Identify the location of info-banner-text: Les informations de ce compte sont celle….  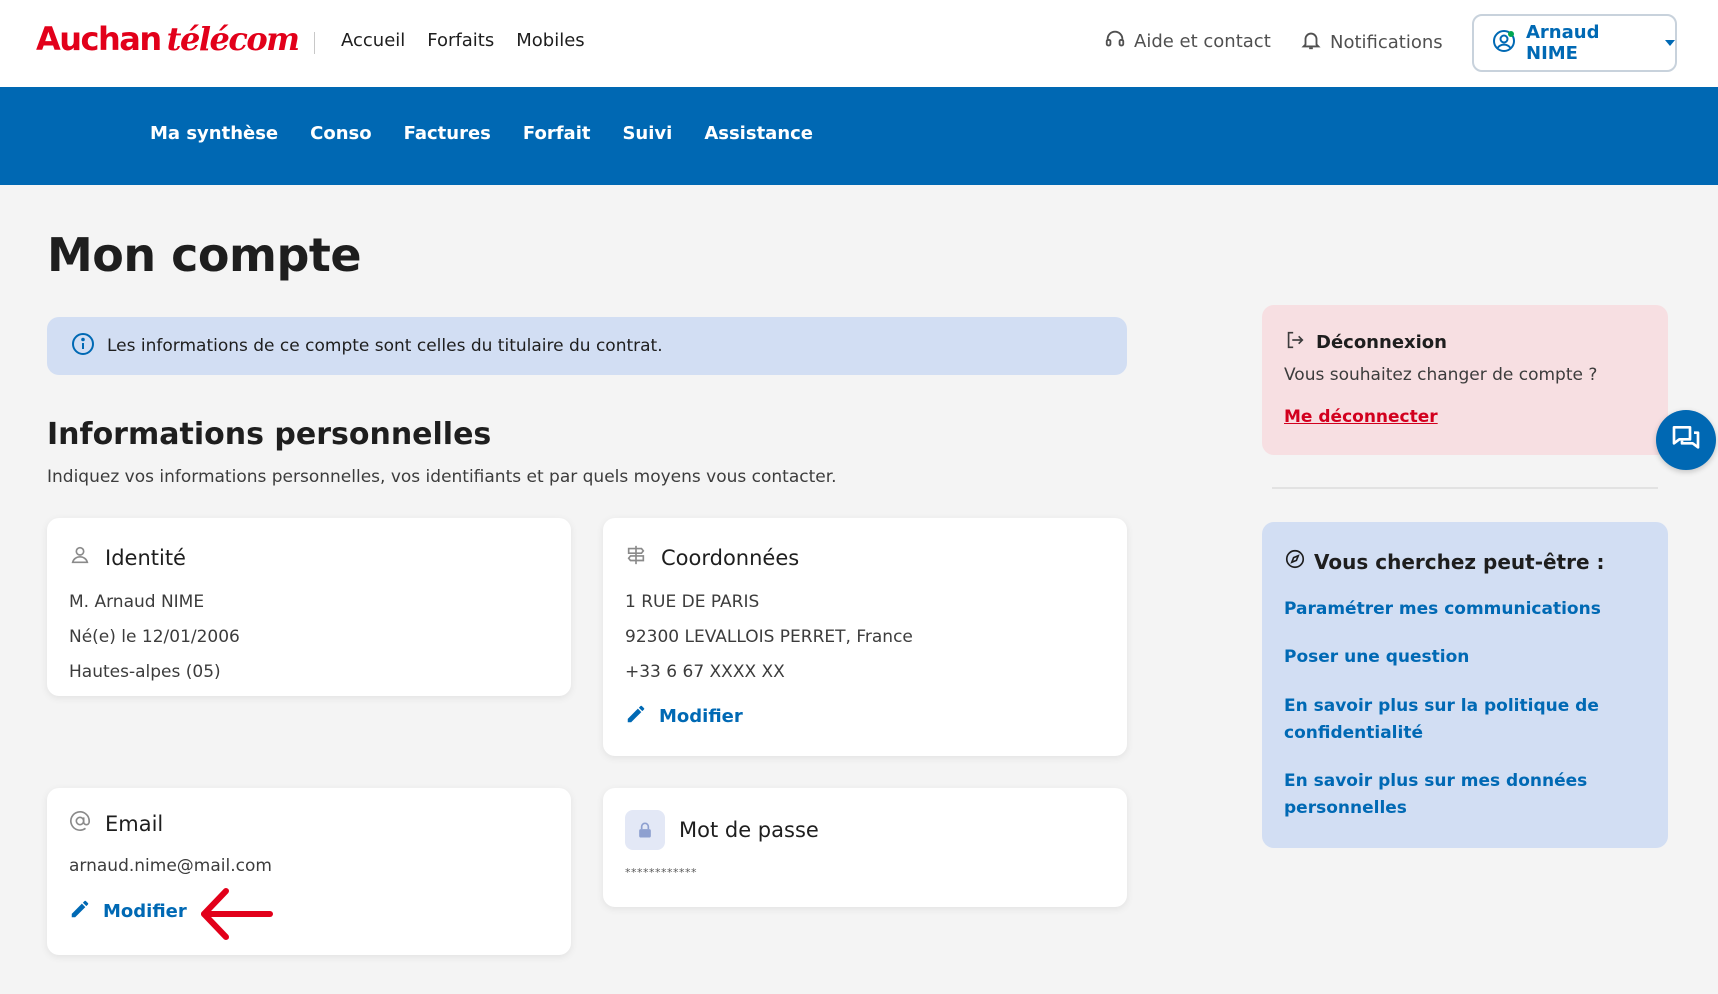
(385, 346).